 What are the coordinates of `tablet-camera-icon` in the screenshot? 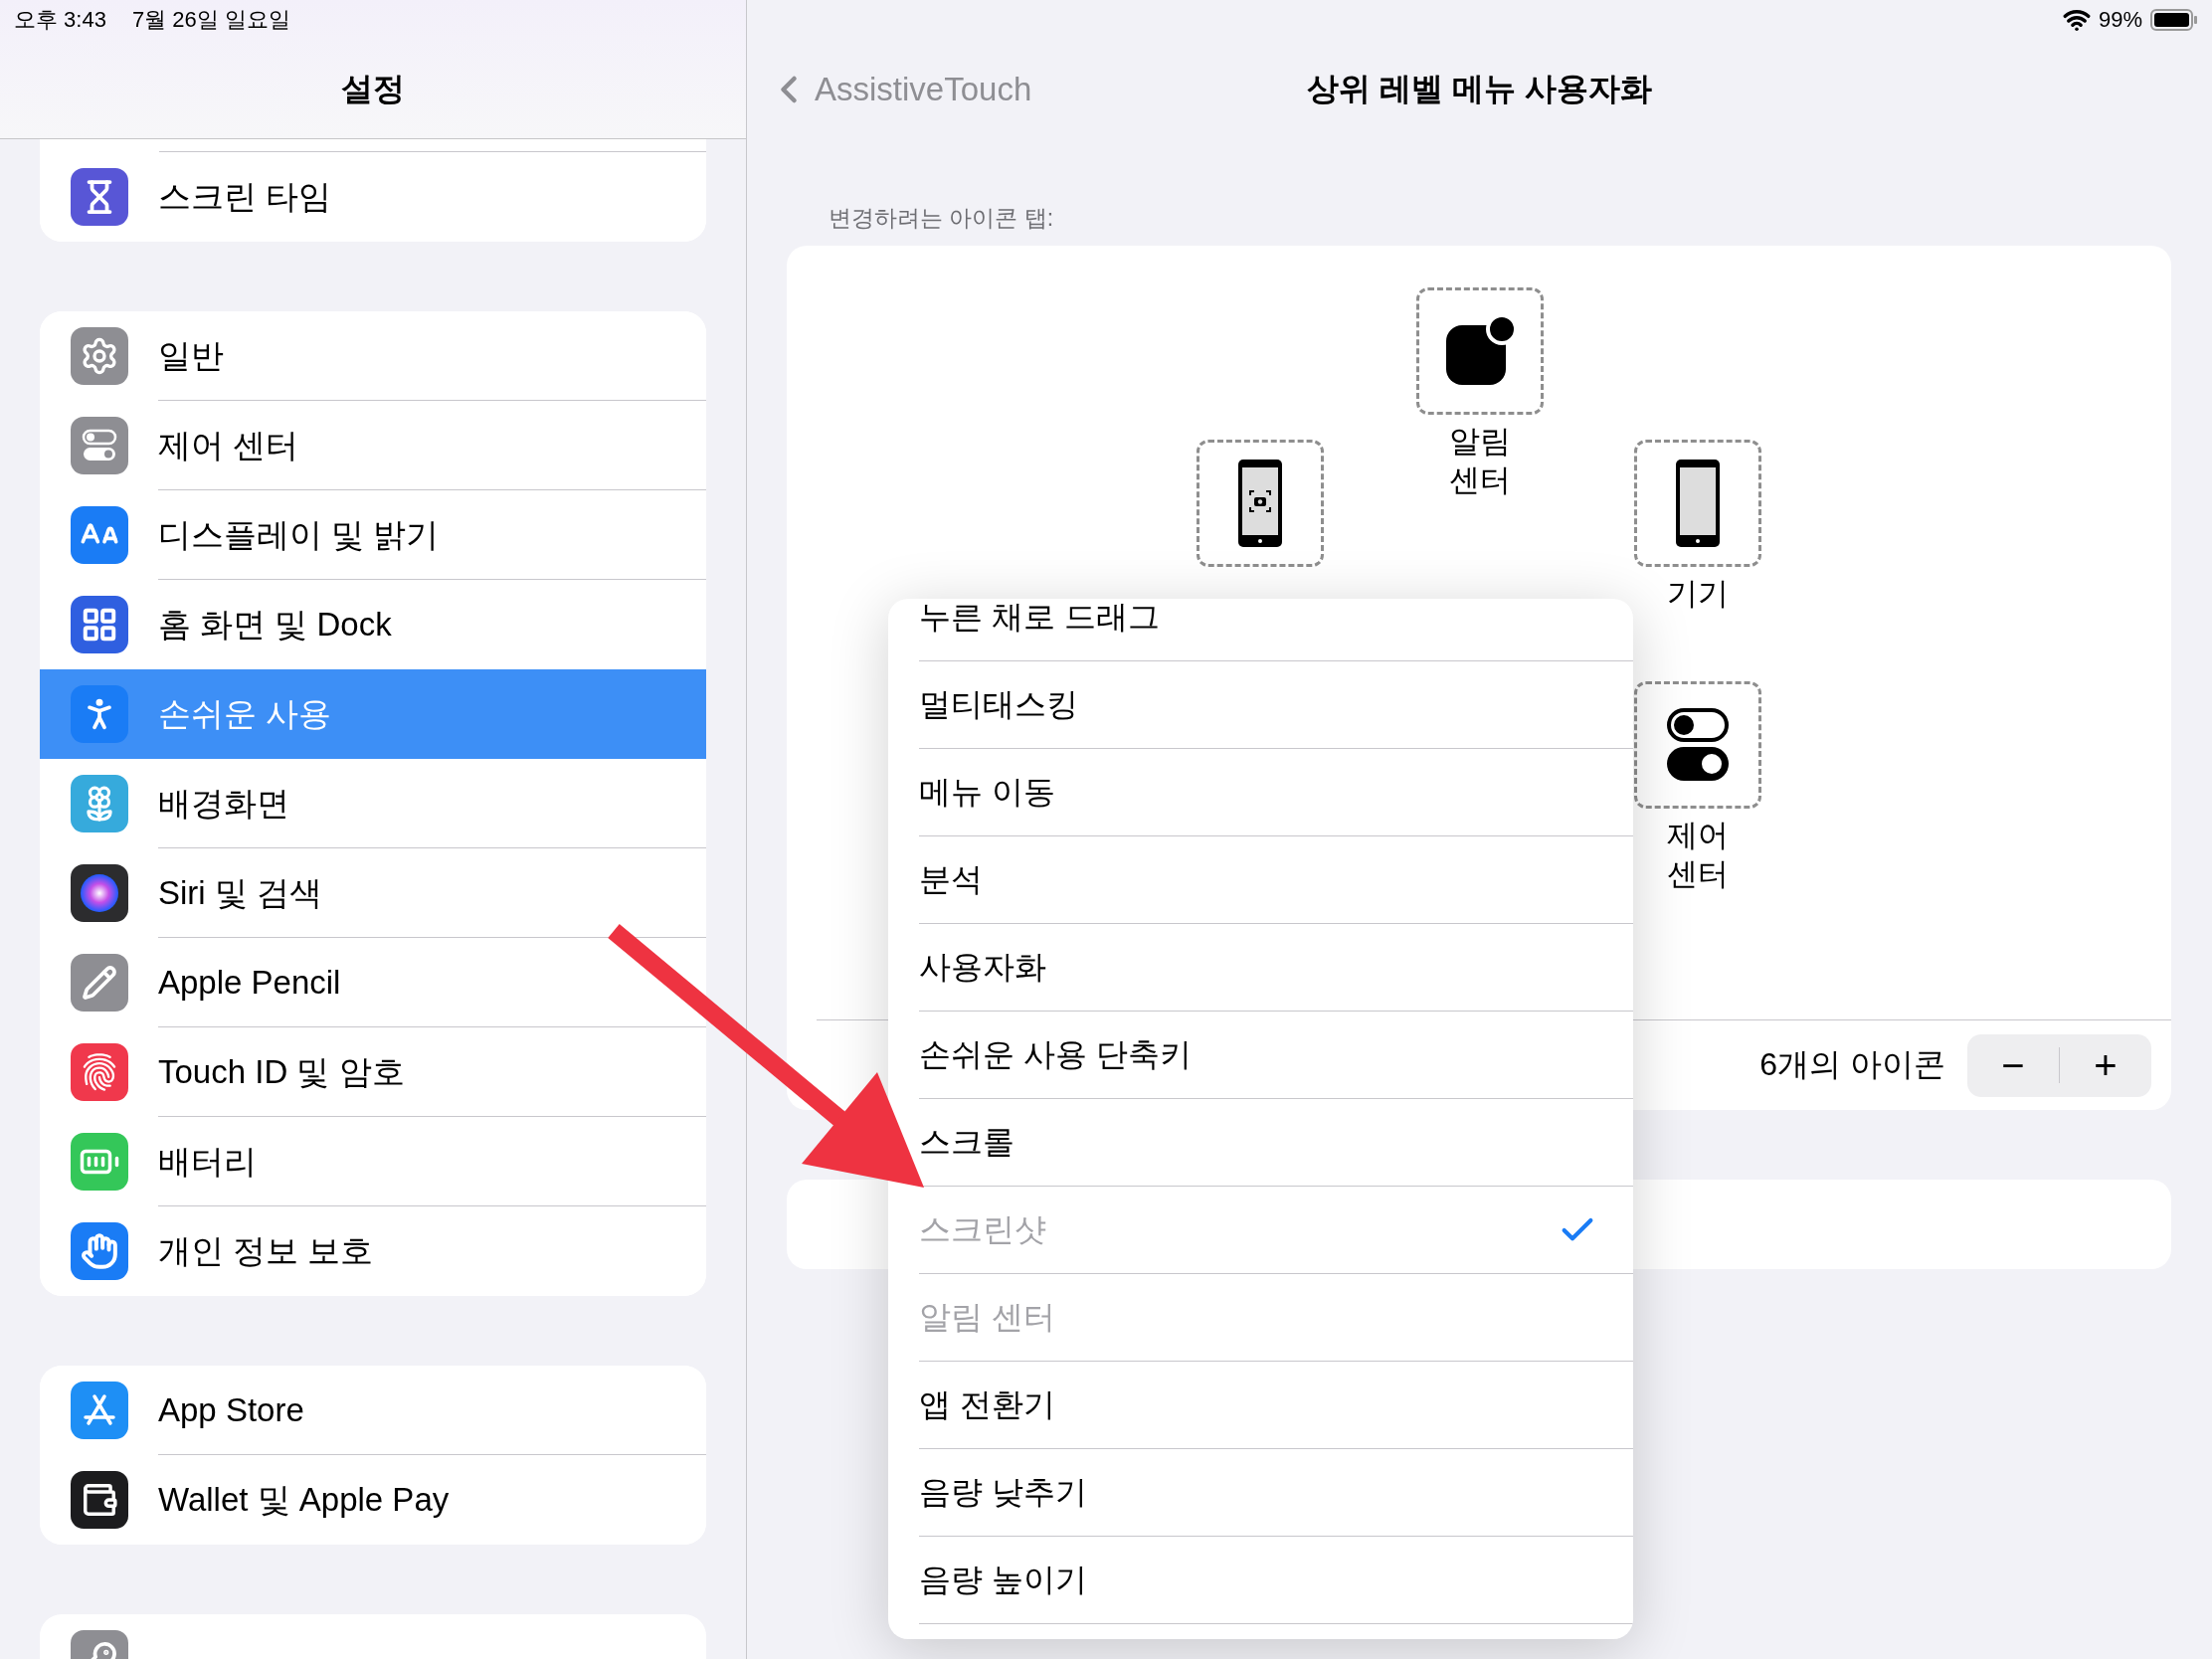 It's located at (1260, 503).